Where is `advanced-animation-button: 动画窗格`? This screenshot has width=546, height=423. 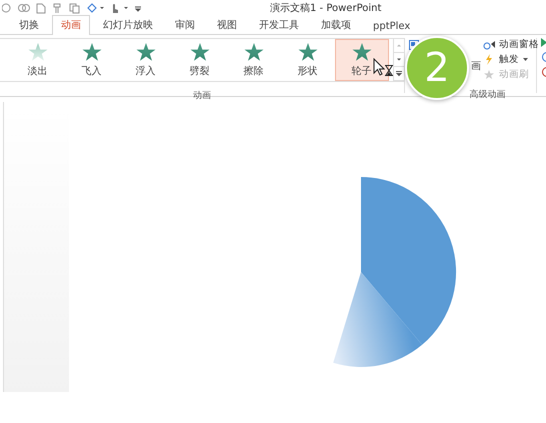
advanced-animation-button: 动画窗格 is located at coordinates (511, 44).